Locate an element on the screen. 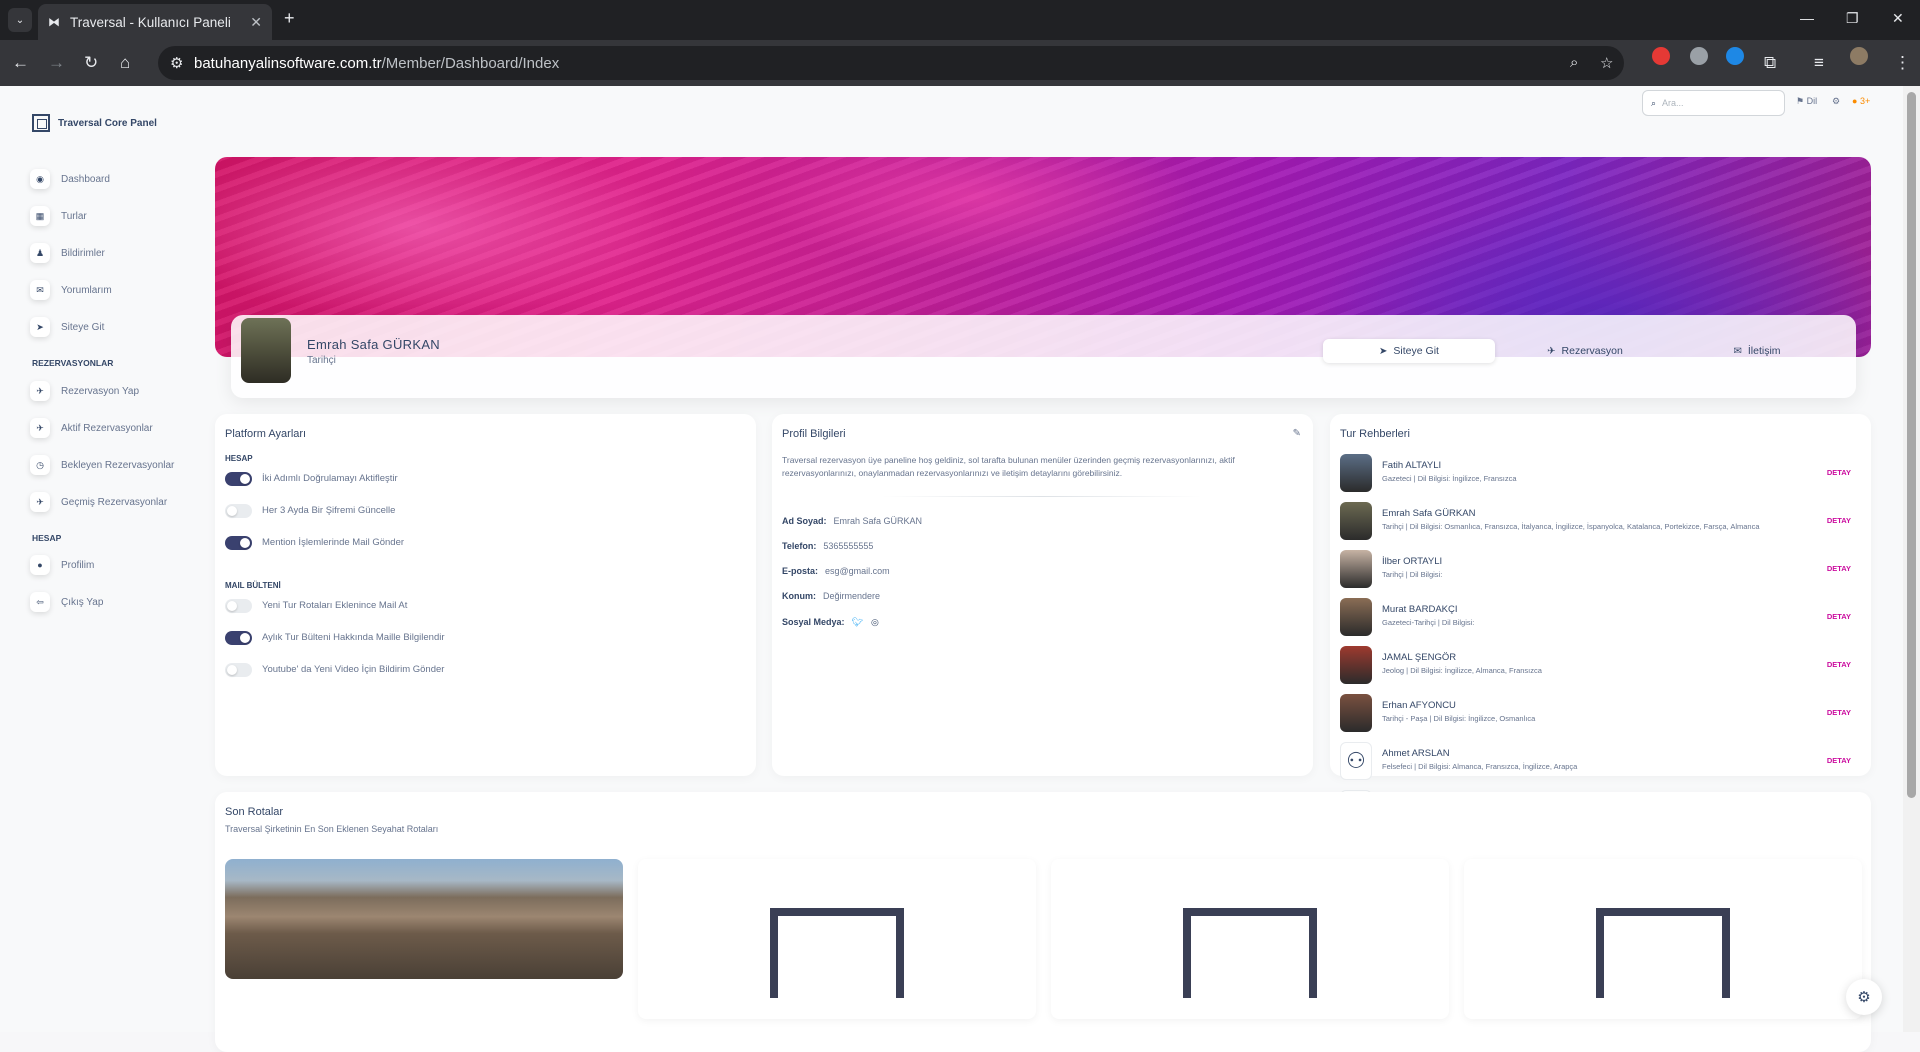 The height and width of the screenshot is (1052, 1920). toggle-new-routes-mail is located at coordinates (238, 606).